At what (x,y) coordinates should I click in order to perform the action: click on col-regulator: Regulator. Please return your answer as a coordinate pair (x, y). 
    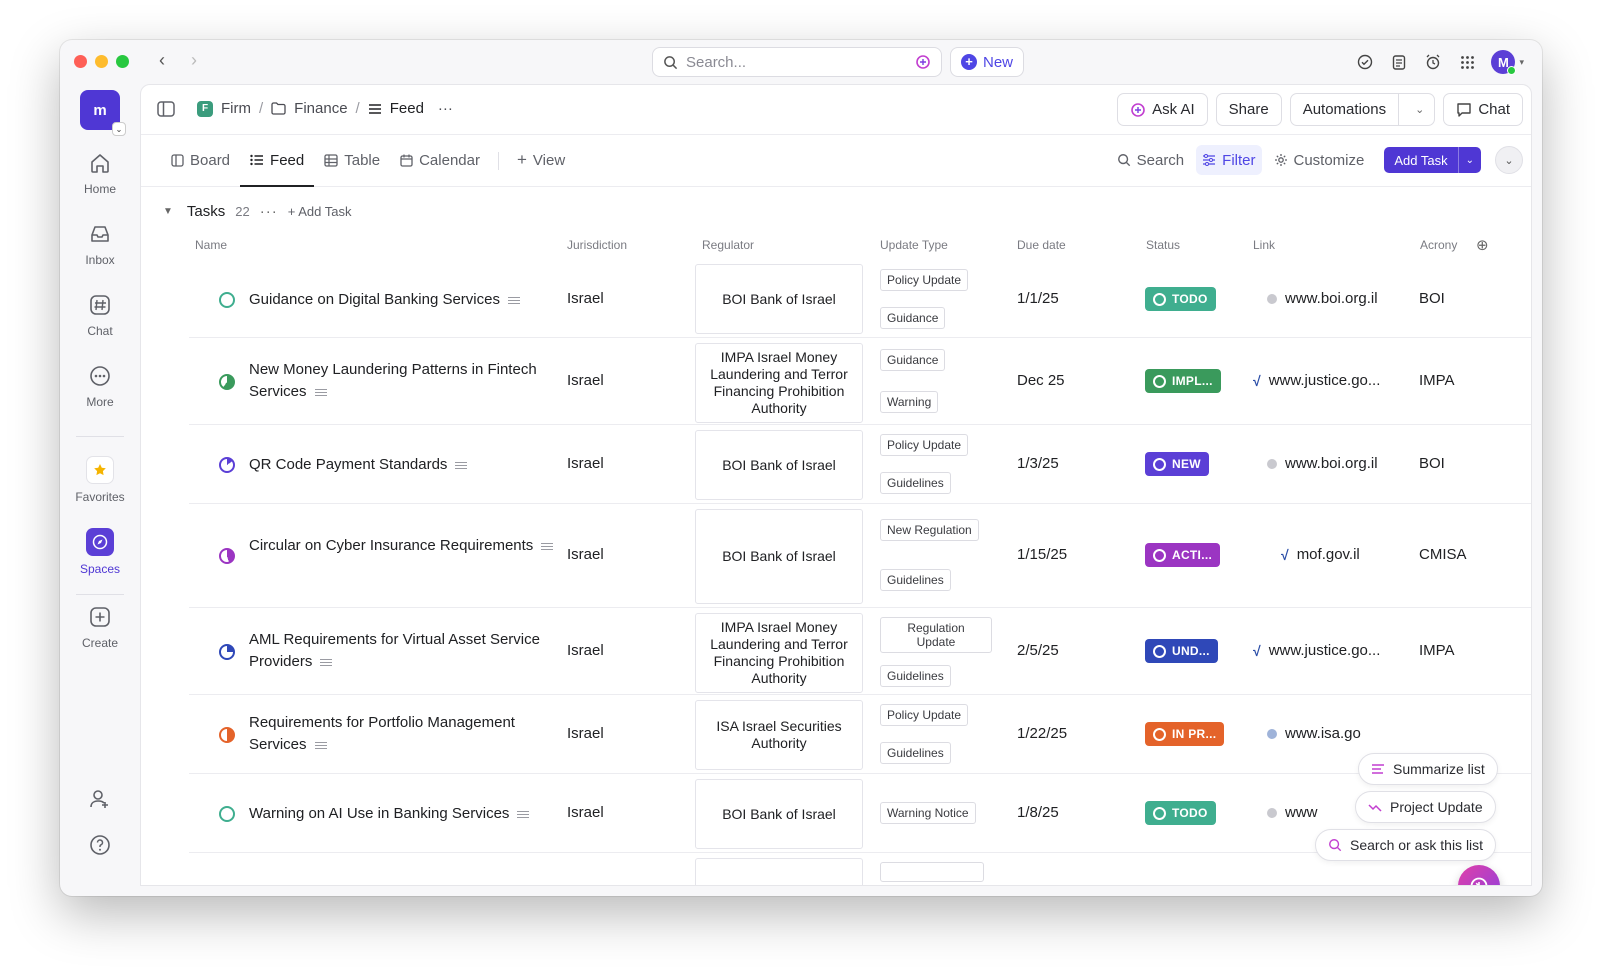
    Looking at the image, I should click on (728, 245).